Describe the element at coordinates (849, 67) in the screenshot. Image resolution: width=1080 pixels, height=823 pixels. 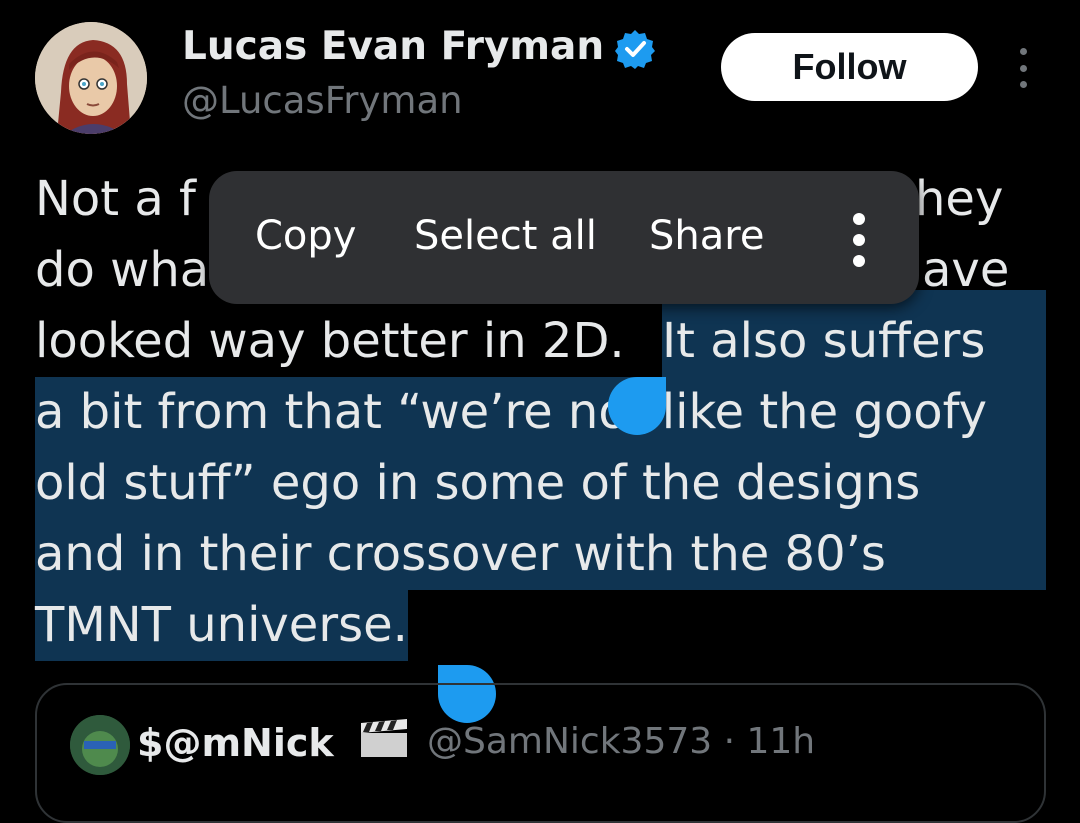
I see `follow-button: Follow` at that location.